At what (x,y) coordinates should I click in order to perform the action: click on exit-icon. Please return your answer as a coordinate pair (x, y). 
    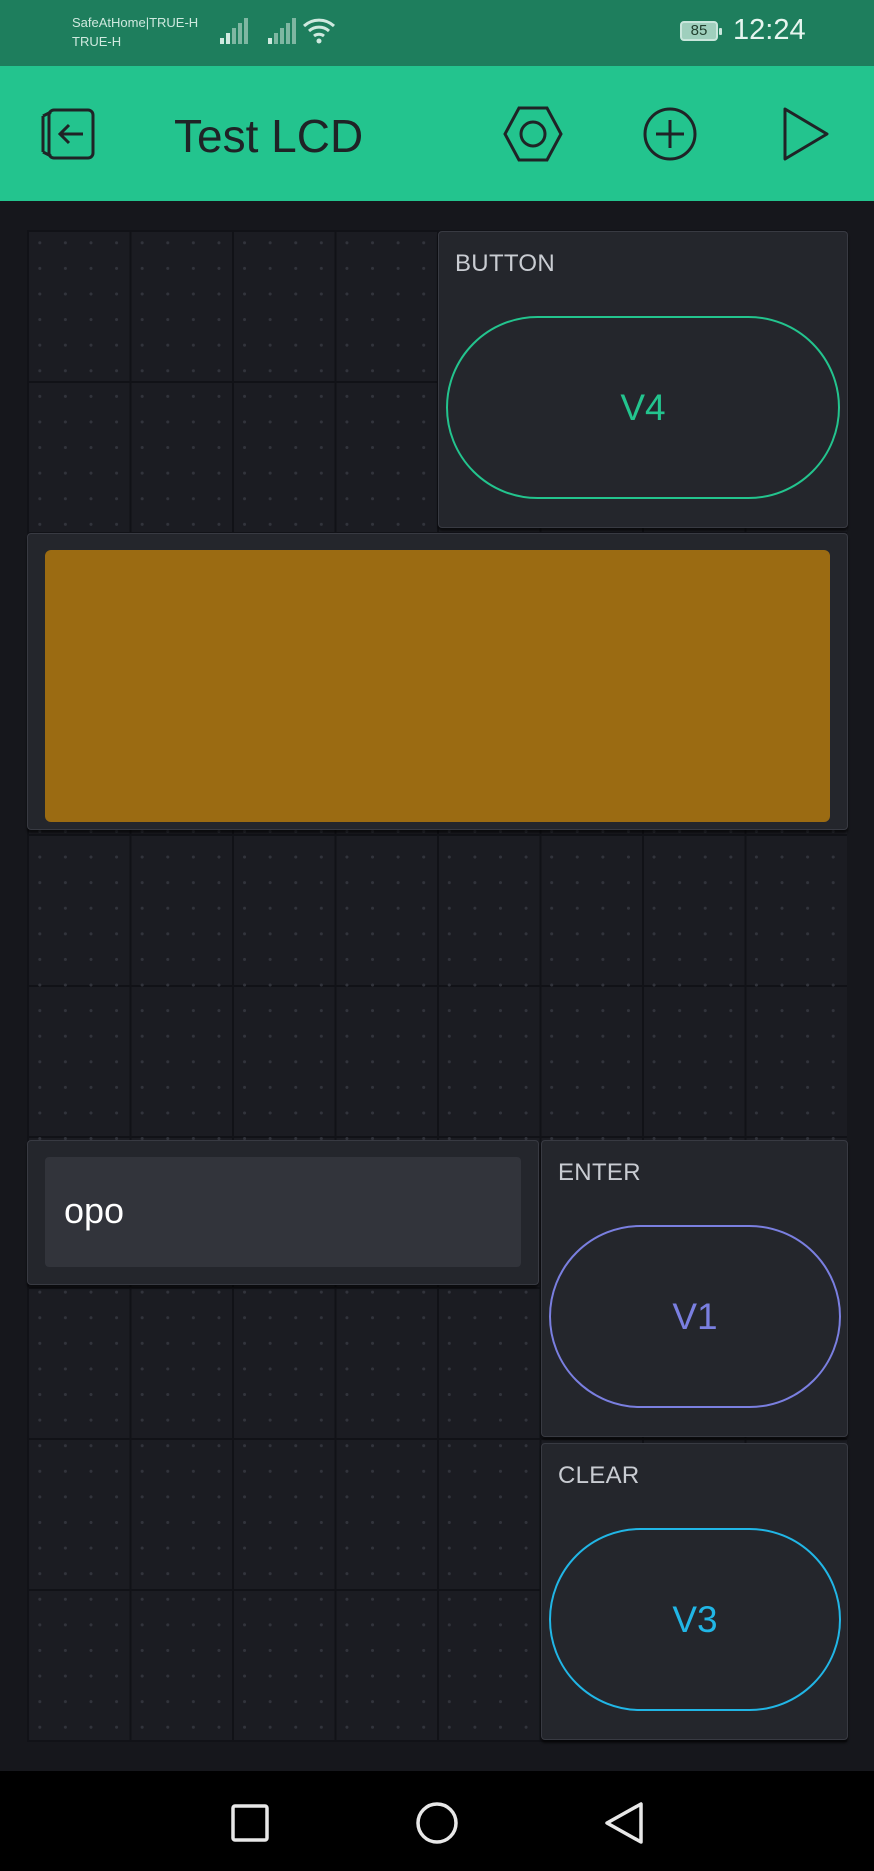
    Looking at the image, I should click on (68, 134).